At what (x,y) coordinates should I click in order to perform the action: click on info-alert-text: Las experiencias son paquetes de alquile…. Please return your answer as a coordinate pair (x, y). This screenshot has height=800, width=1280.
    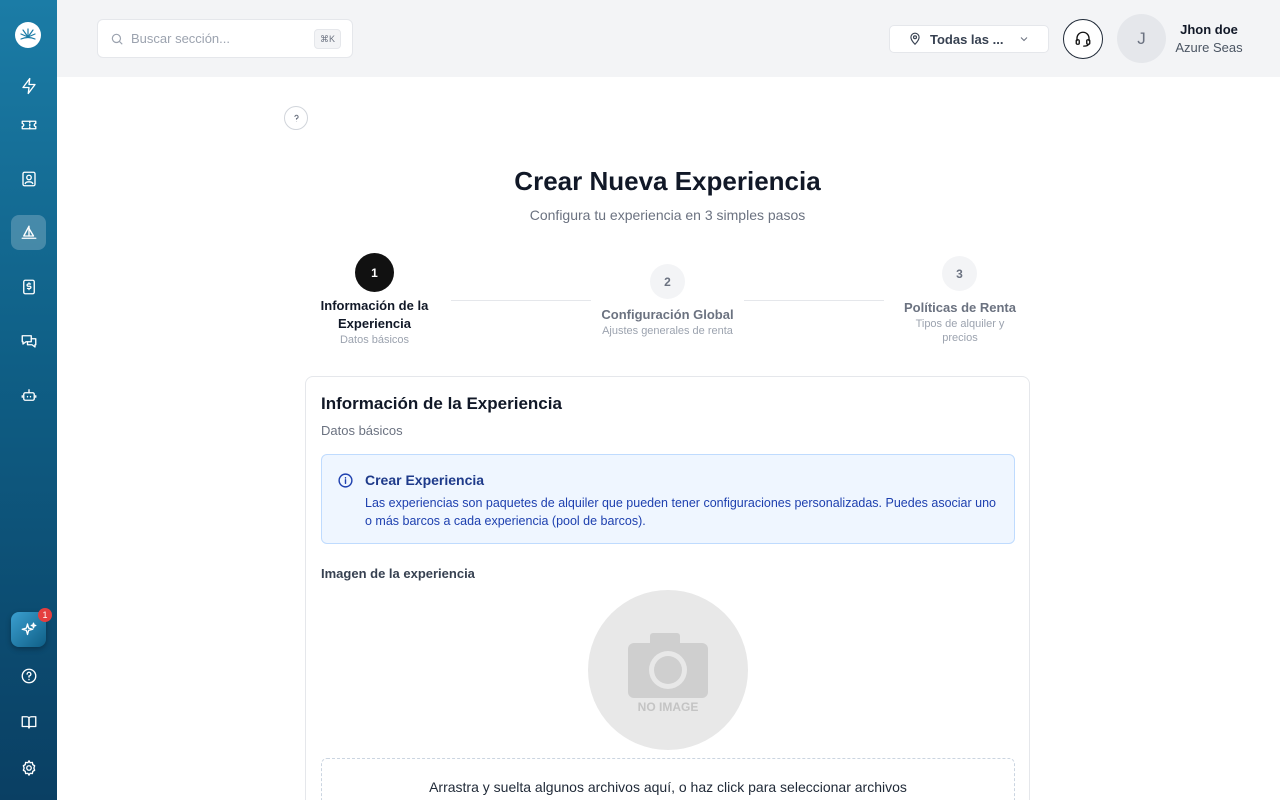
    Looking at the image, I should click on (680, 512).